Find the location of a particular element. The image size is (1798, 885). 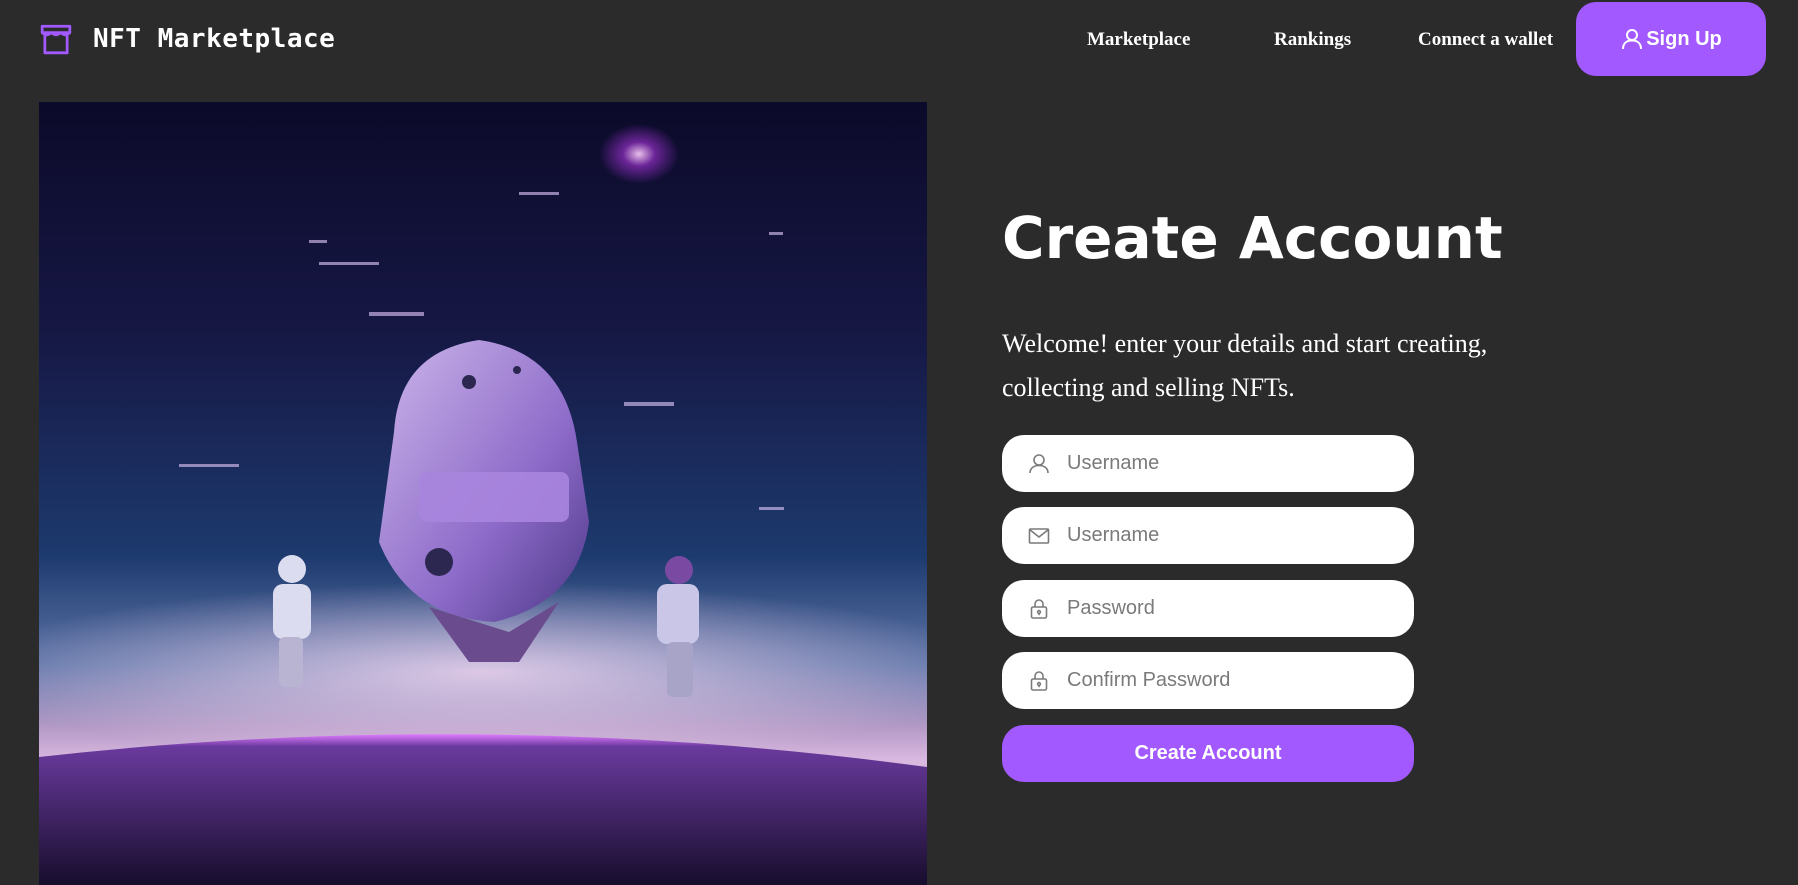

logo-text: NFT Marketplace is located at coordinates (214, 39).